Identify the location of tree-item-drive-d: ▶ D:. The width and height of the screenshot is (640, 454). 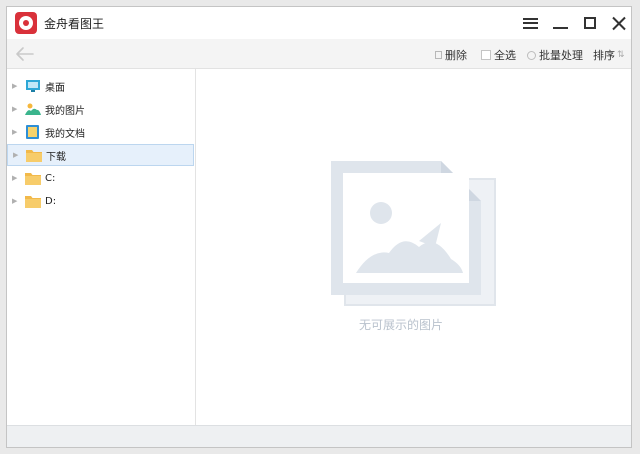
(100, 201).